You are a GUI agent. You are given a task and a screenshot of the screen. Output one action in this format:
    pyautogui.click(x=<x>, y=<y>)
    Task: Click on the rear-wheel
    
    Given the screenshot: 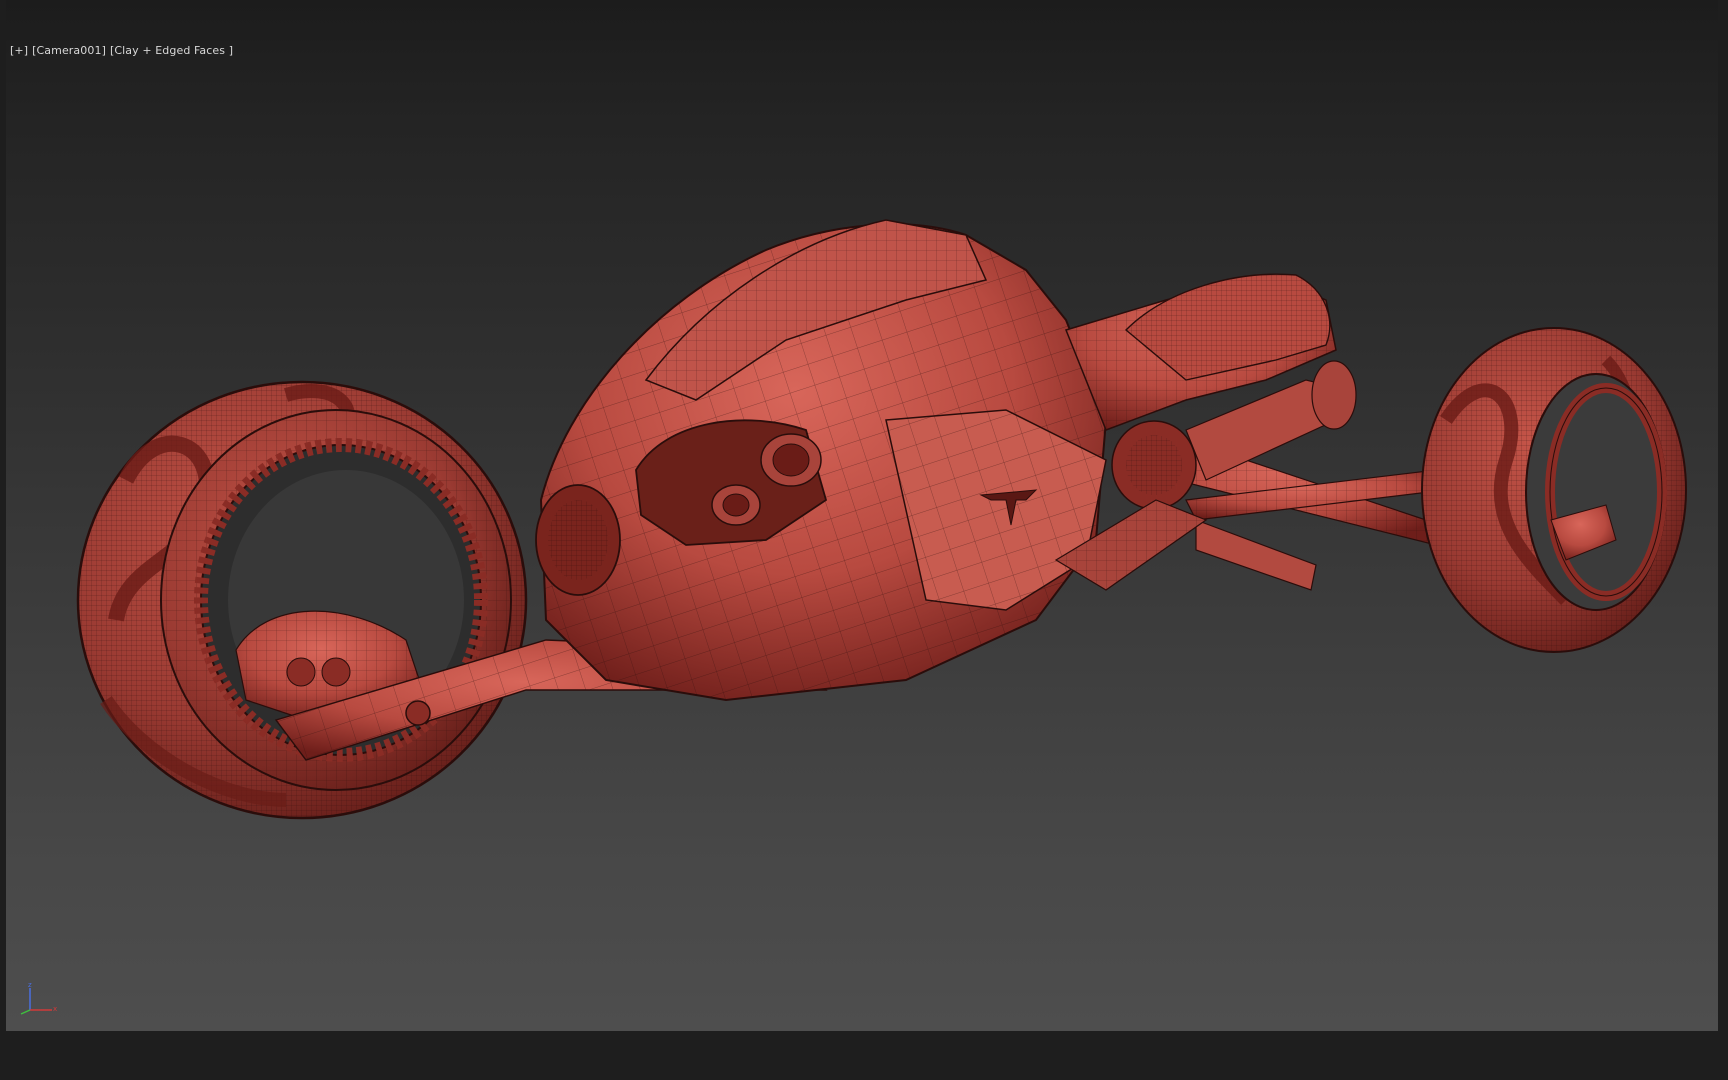 What is the action you would take?
    pyautogui.click(x=1554, y=490)
    